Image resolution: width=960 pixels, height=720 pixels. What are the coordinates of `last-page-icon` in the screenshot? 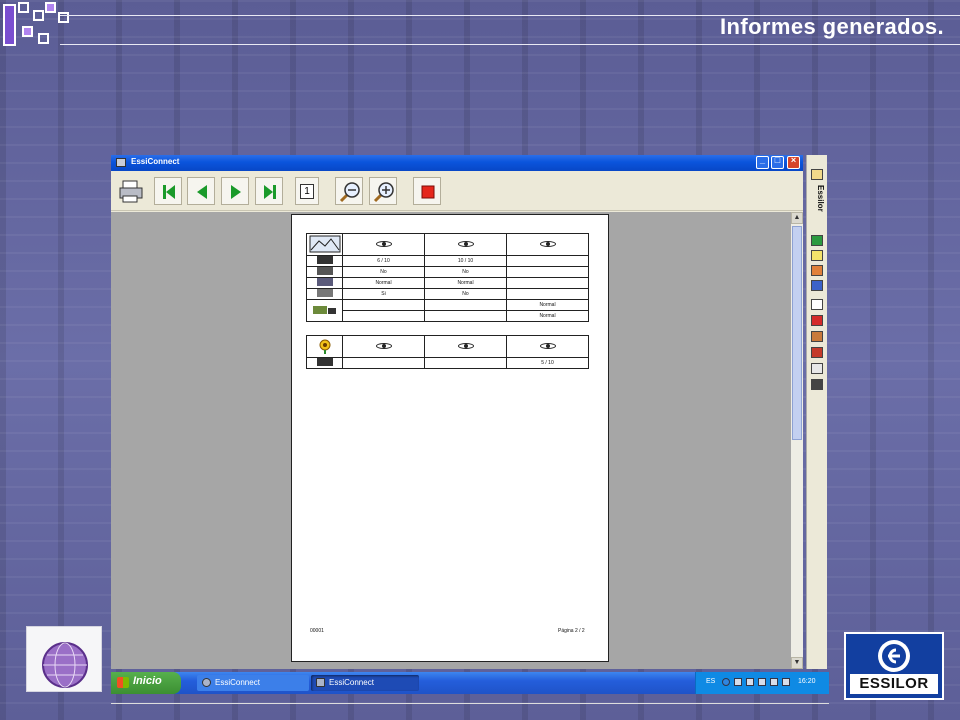 It's located at (270, 192).